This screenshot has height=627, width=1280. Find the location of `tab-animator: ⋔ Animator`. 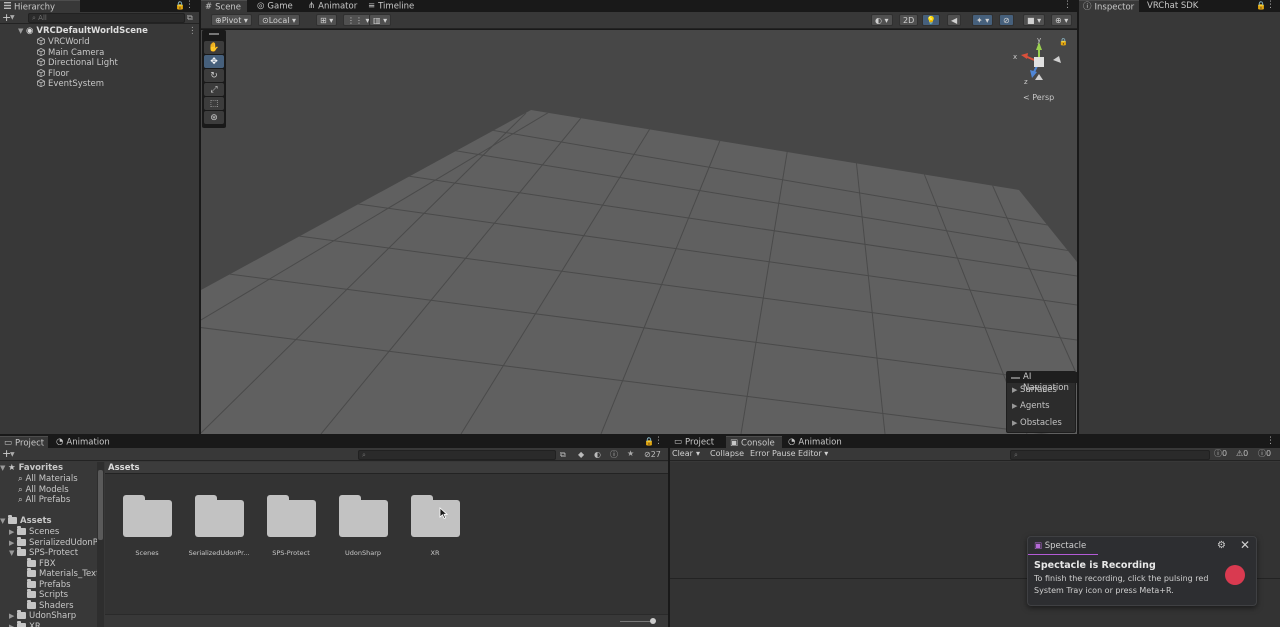

tab-animator: ⋔ Animator is located at coordinates (333, 6).